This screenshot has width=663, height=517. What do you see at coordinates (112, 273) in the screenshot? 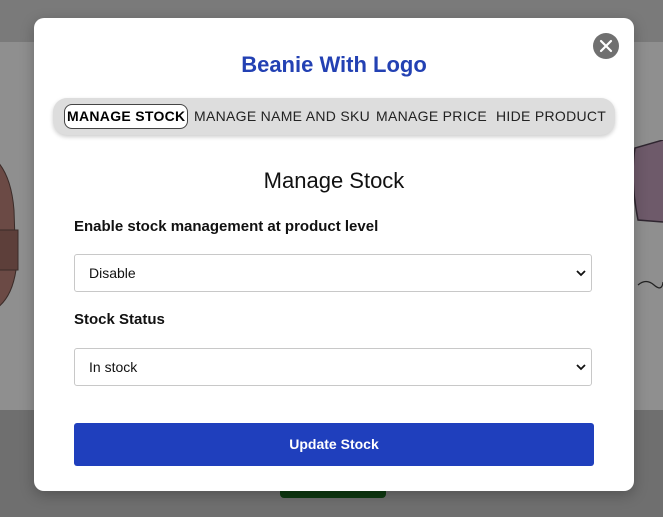
I see `stock-management-value: Disable` at bounding box center [112, 273].